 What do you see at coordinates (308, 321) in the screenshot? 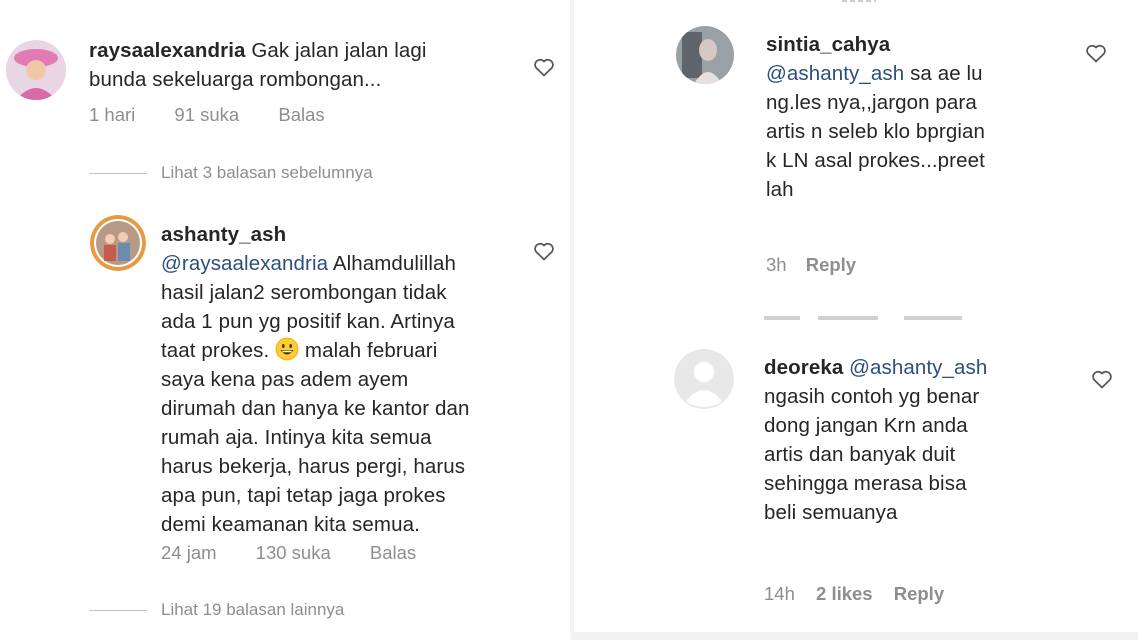
I see `reply-text: ada 1 pun yg positif kan. Artinya` at bounding box center [308, 321].